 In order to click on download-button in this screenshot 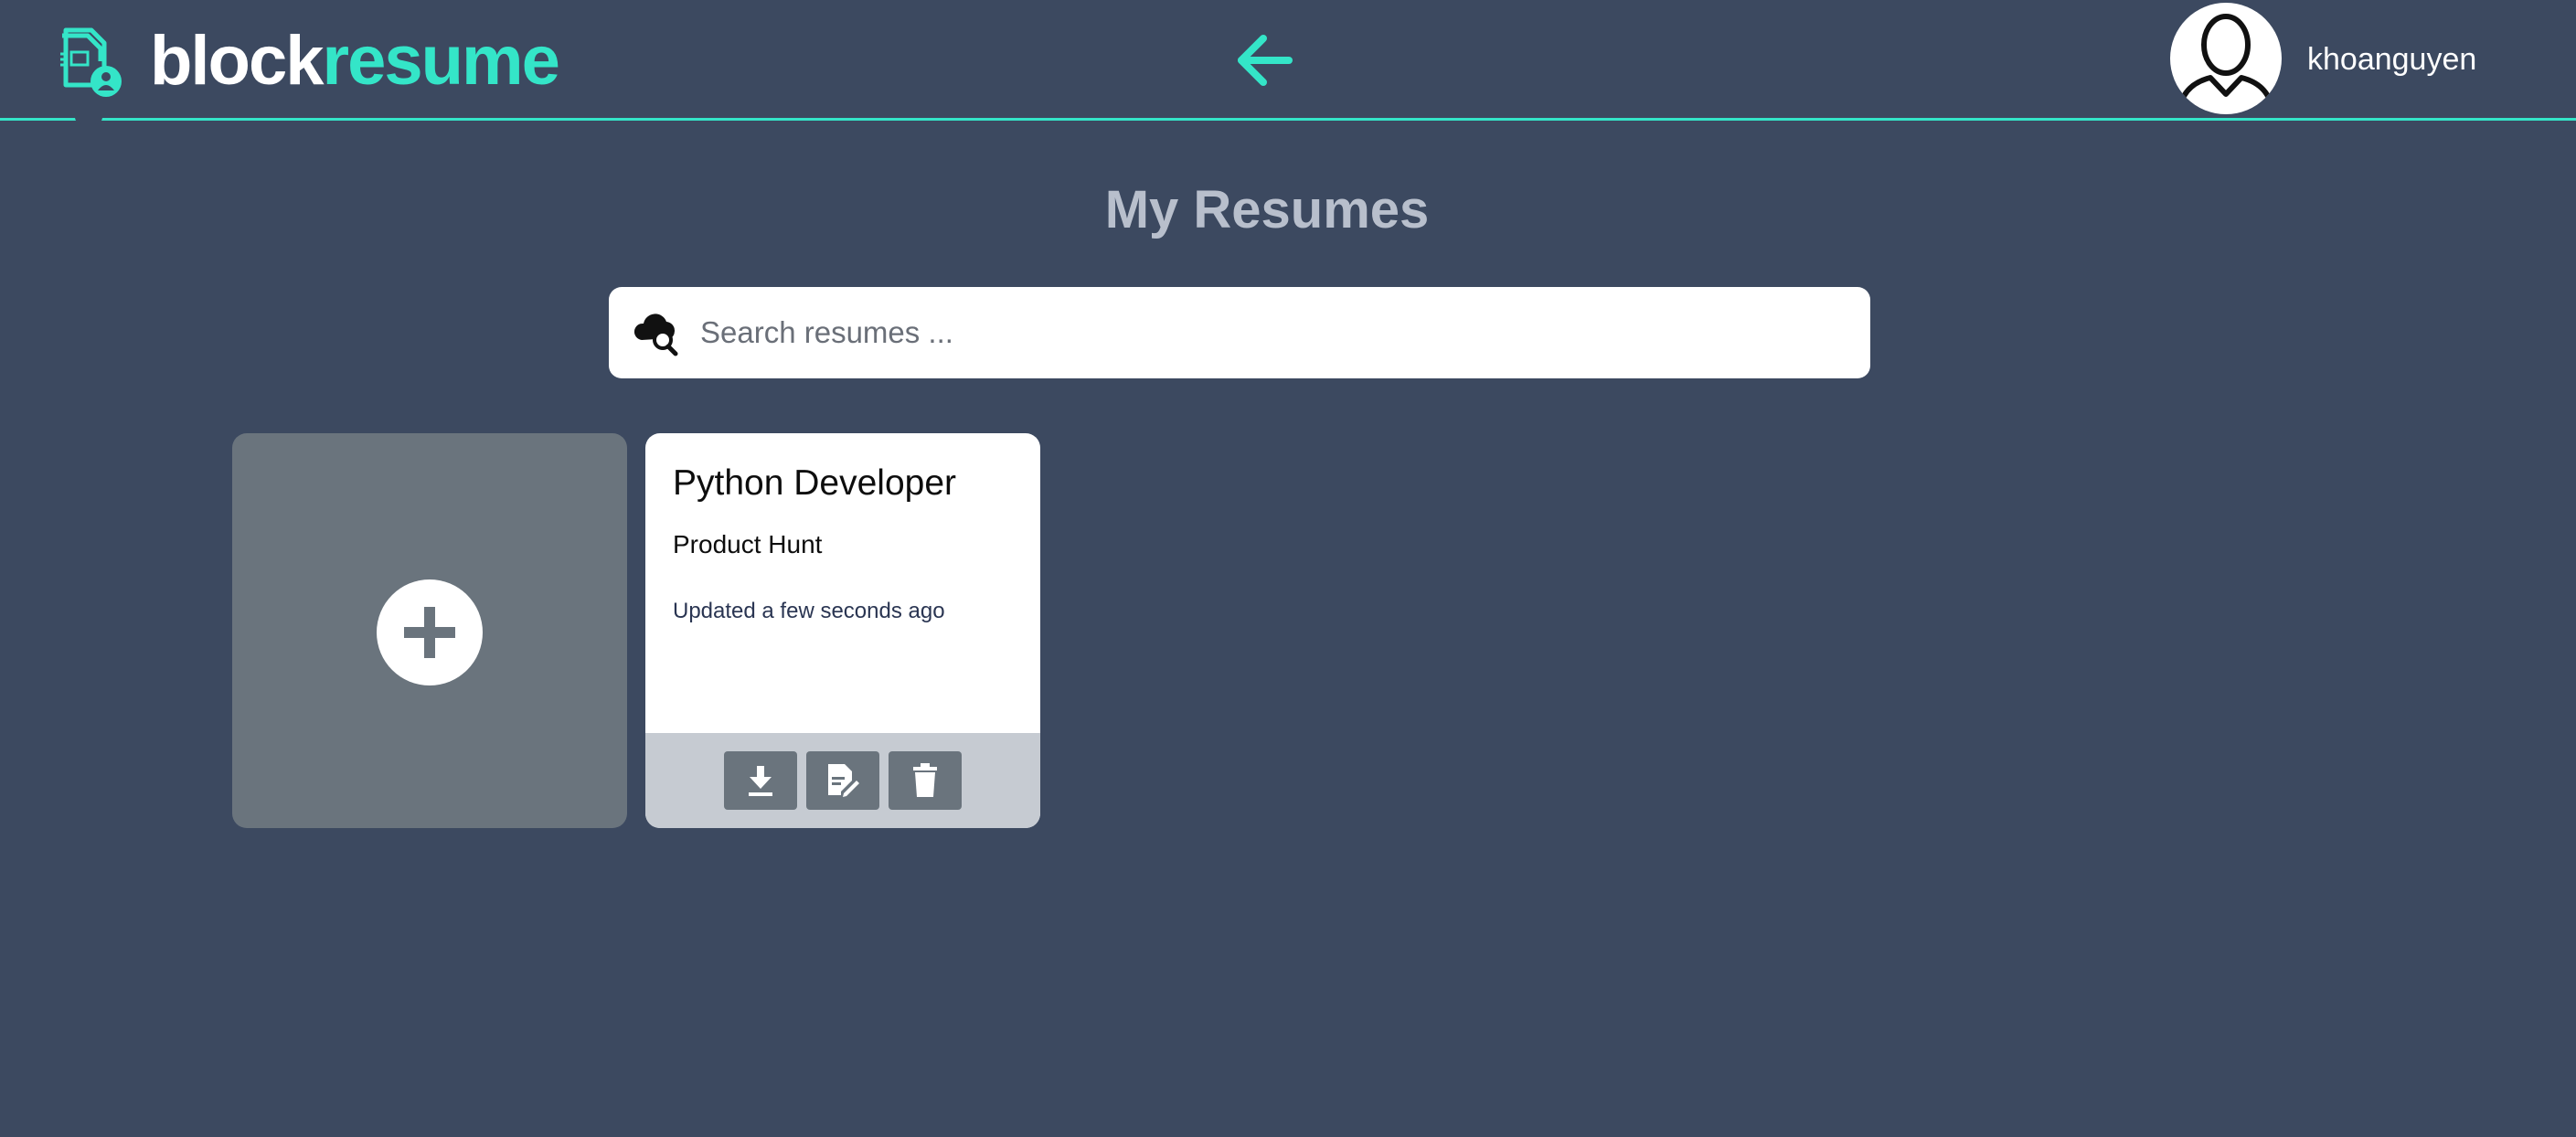, I will do `click(761, 781)`.